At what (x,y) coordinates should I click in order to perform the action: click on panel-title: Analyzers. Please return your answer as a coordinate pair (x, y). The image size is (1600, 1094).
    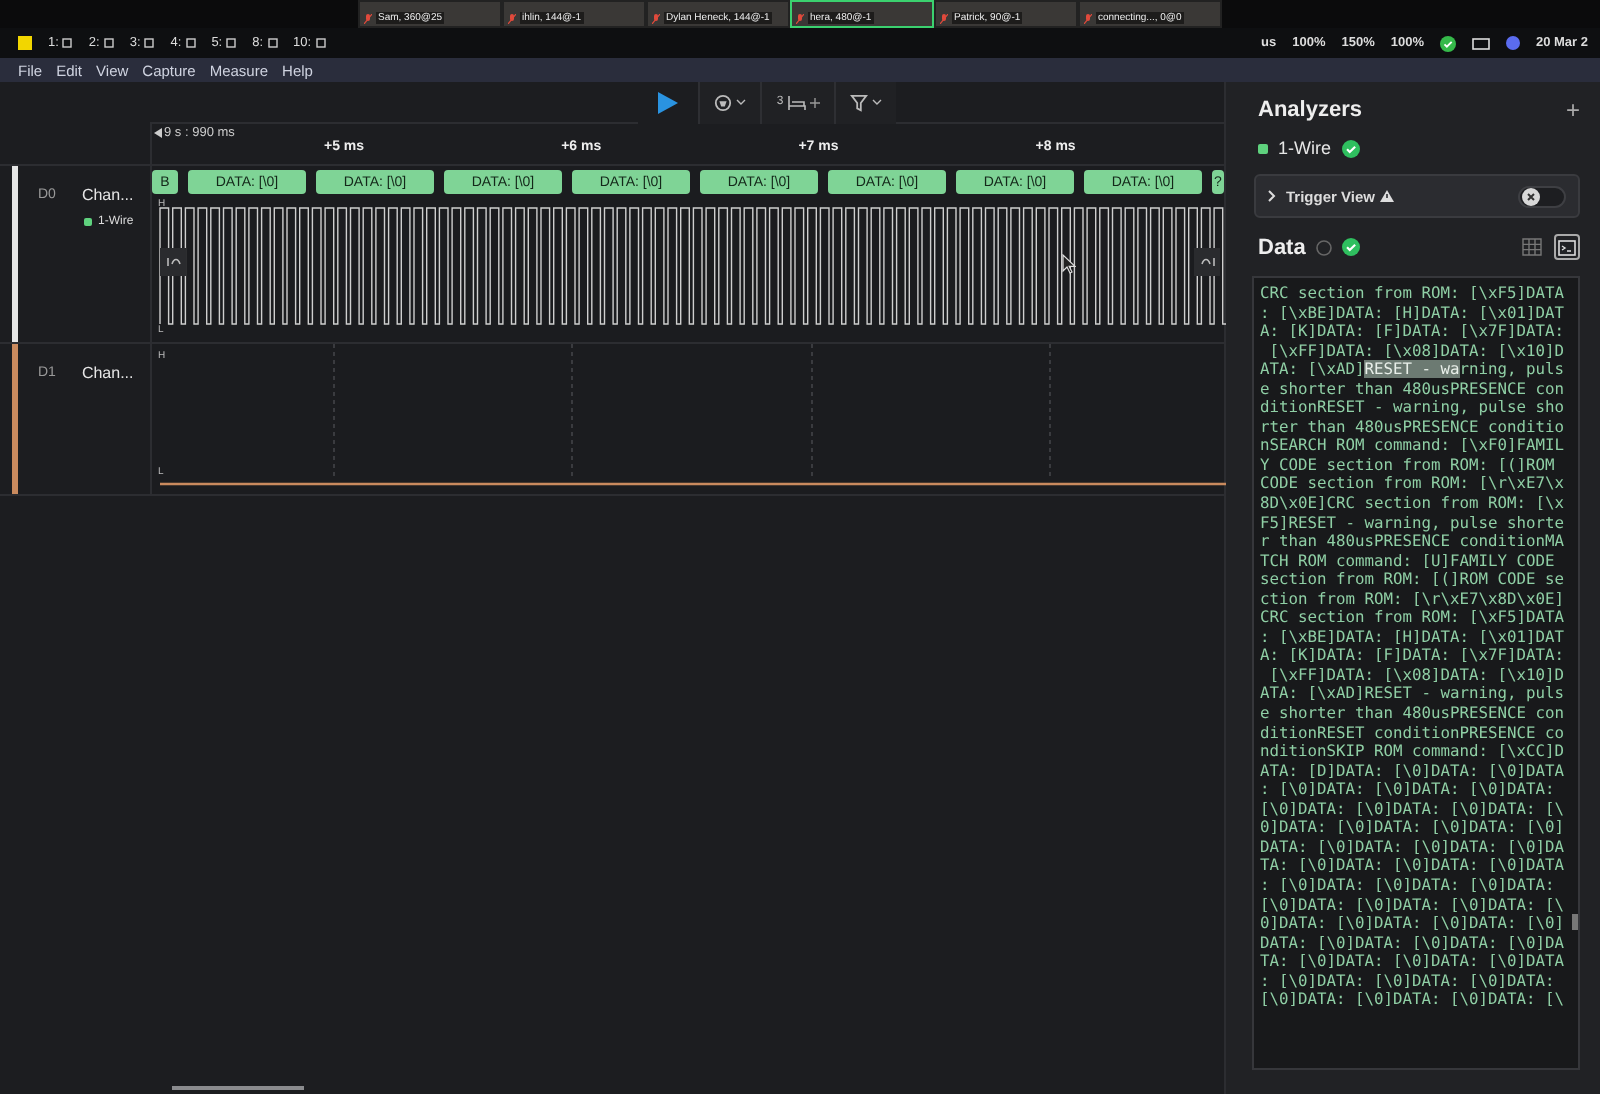
    Looking at the image, I should click on (1310, 110).